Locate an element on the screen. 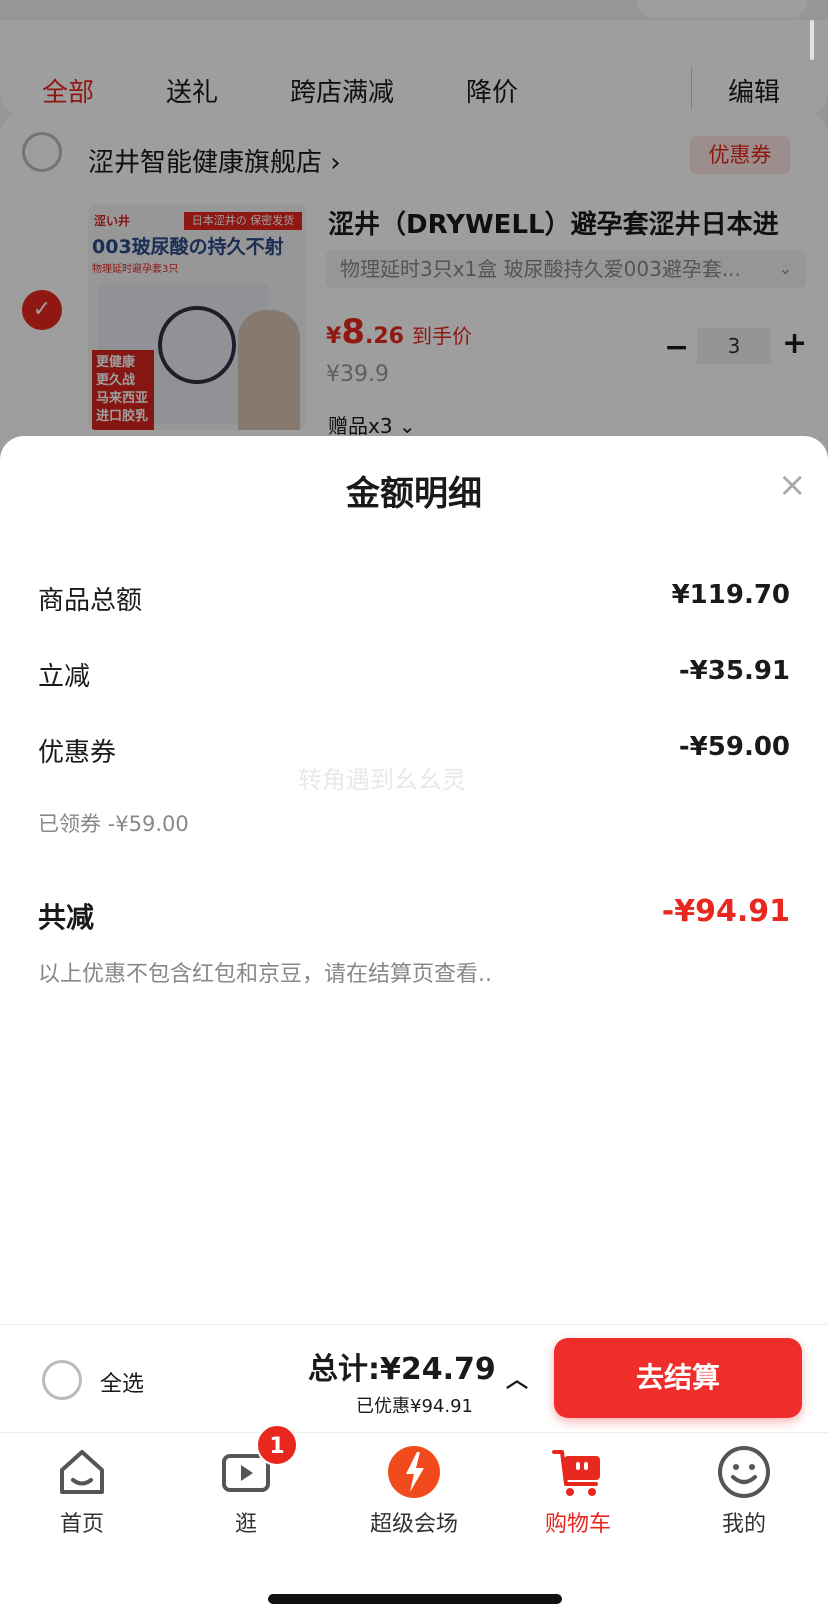 This screenshot has height=1620, width=828. tab-home-label: 首页 is located at coordinates (81, 1524).